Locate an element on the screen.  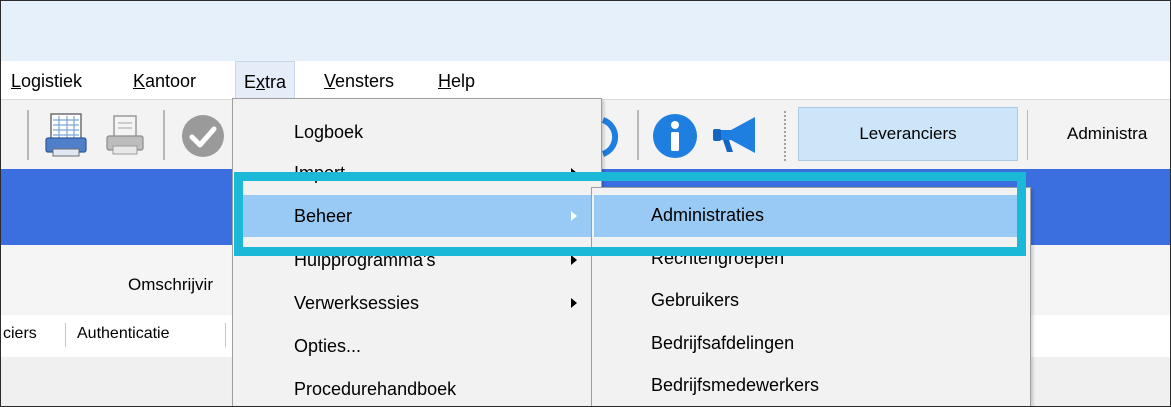
menu-item-import: Import is located at coordinates (417, 173).